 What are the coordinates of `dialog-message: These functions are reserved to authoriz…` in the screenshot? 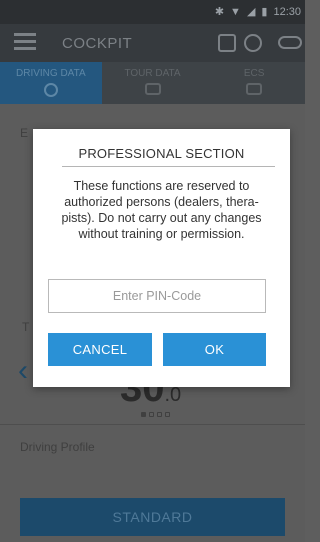 It's located at (161, 210).